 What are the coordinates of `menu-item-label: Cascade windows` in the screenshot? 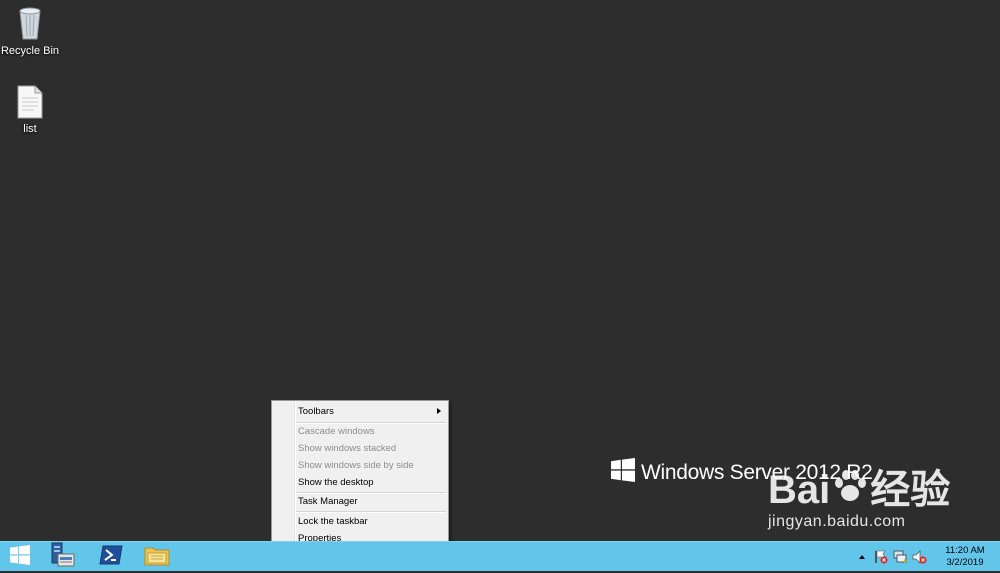 It's located at (336, 431).